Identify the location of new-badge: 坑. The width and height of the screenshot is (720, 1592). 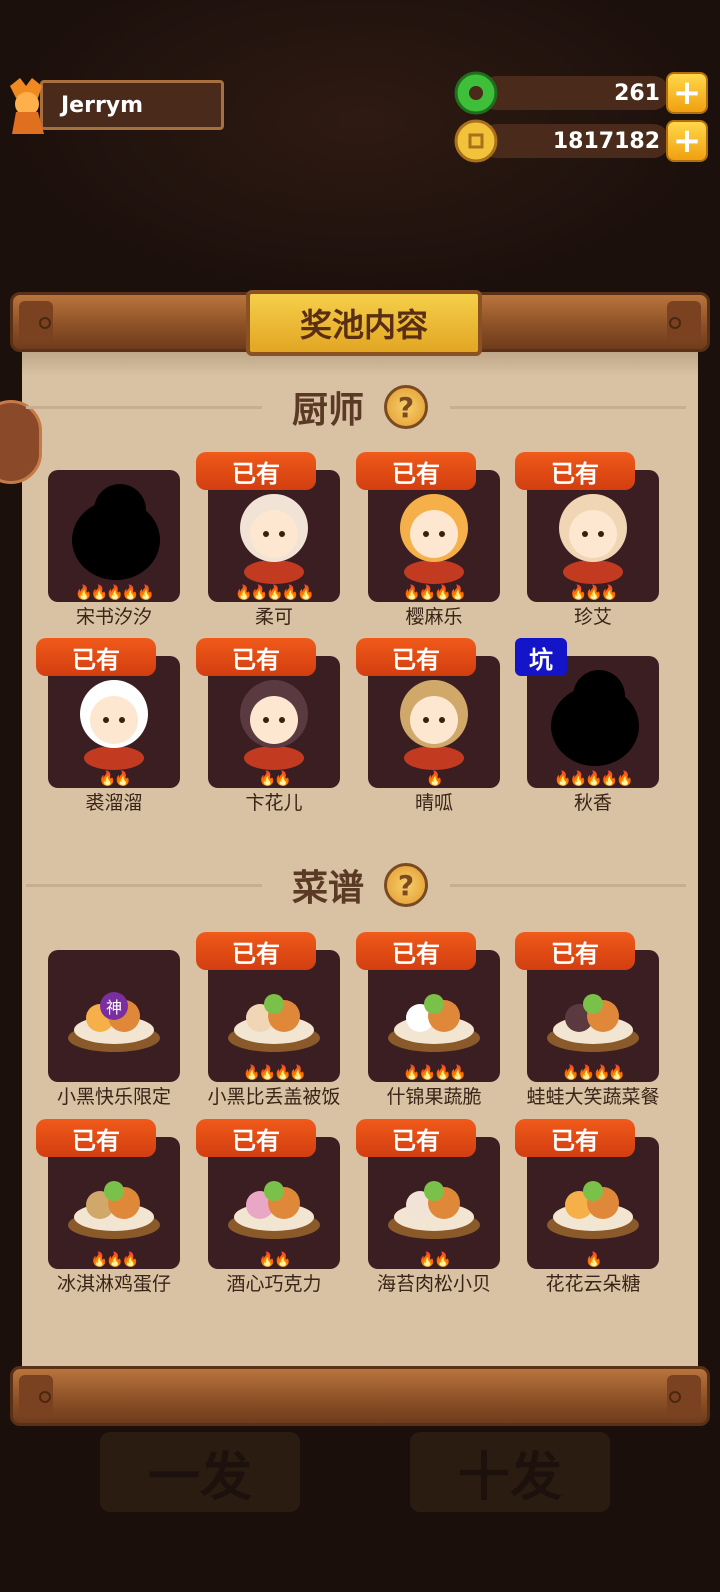
(541, 657).